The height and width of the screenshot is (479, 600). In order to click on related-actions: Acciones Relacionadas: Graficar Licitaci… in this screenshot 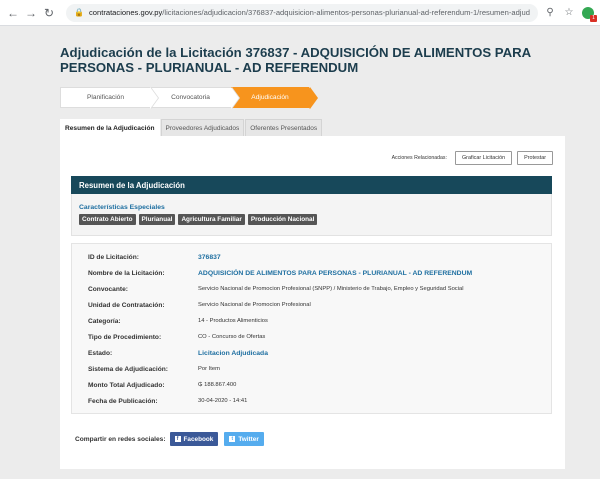, I will do `click(472, 158)`.